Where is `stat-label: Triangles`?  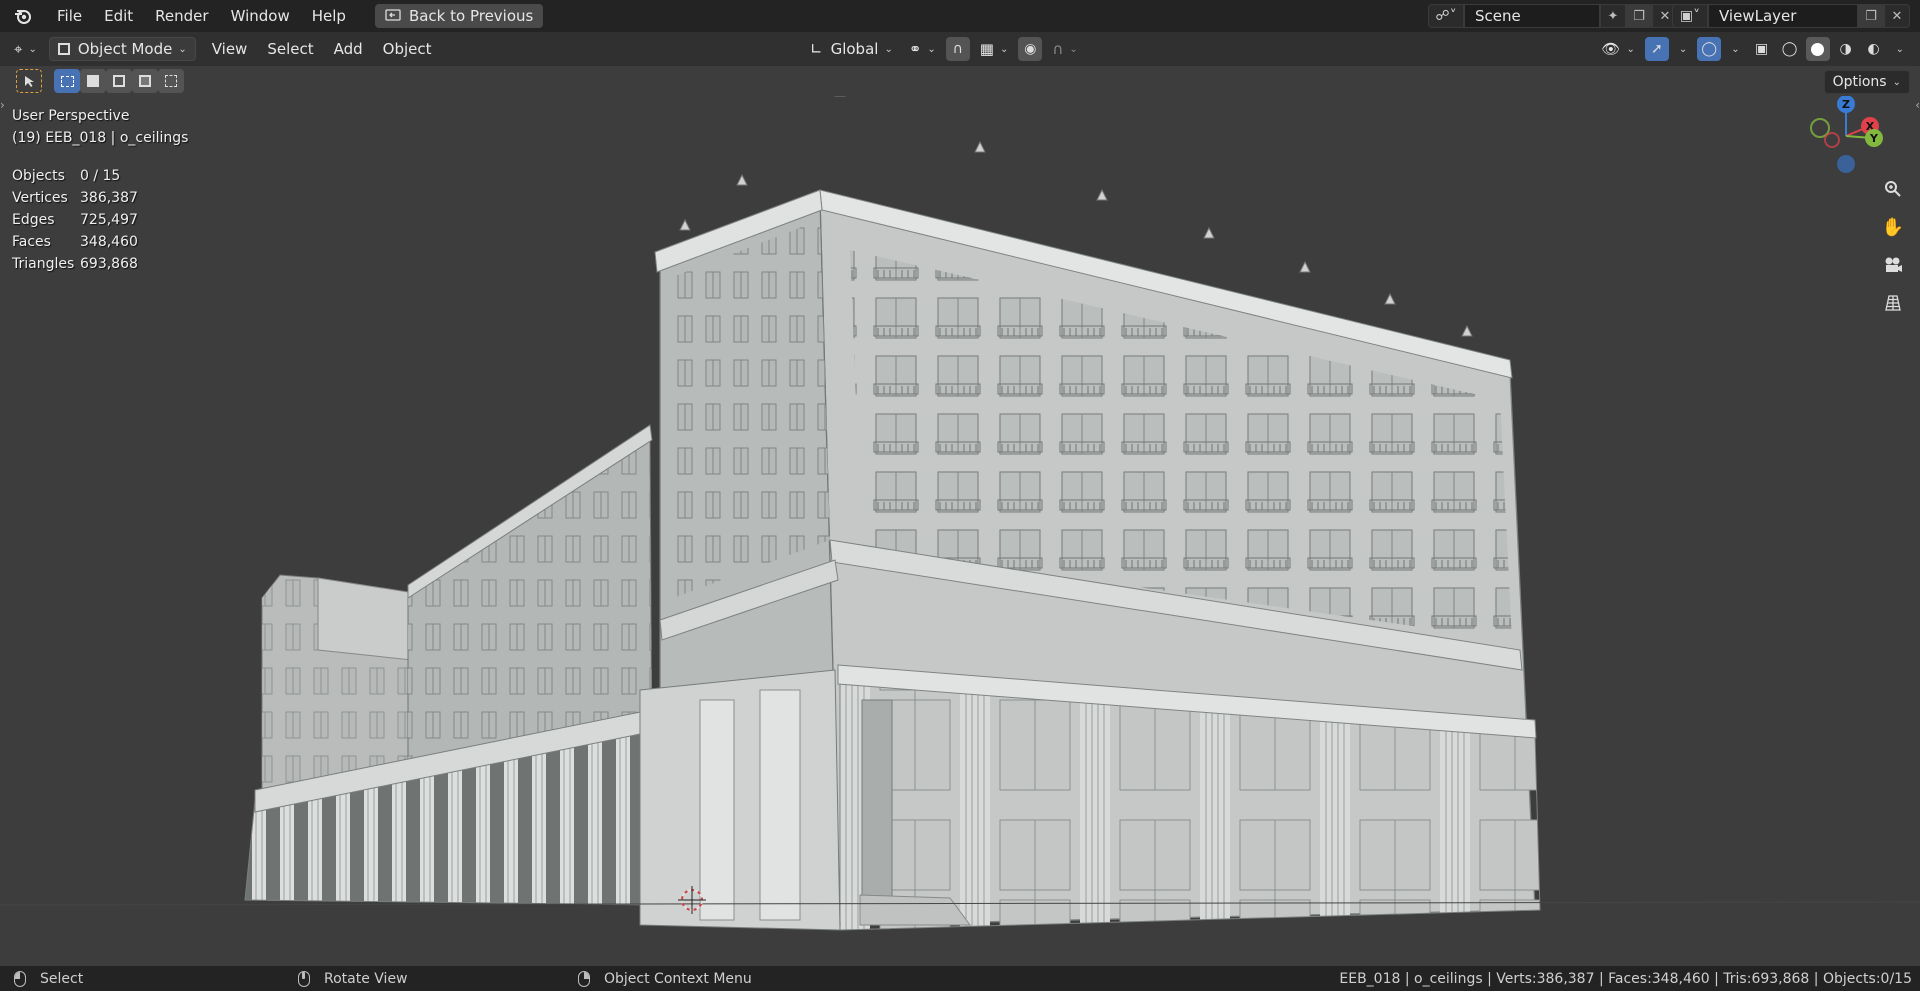
stat-label: Triangles is located at coordinates (43, 264).